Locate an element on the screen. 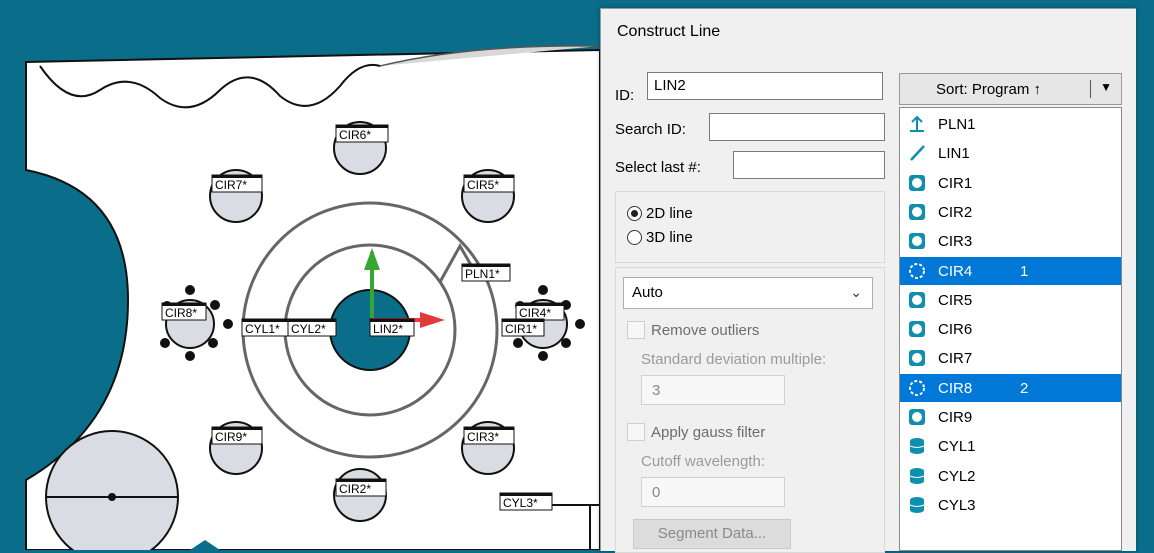  remove-outliers-checkbox: Remove outliers is located at coordinates (693, 330).